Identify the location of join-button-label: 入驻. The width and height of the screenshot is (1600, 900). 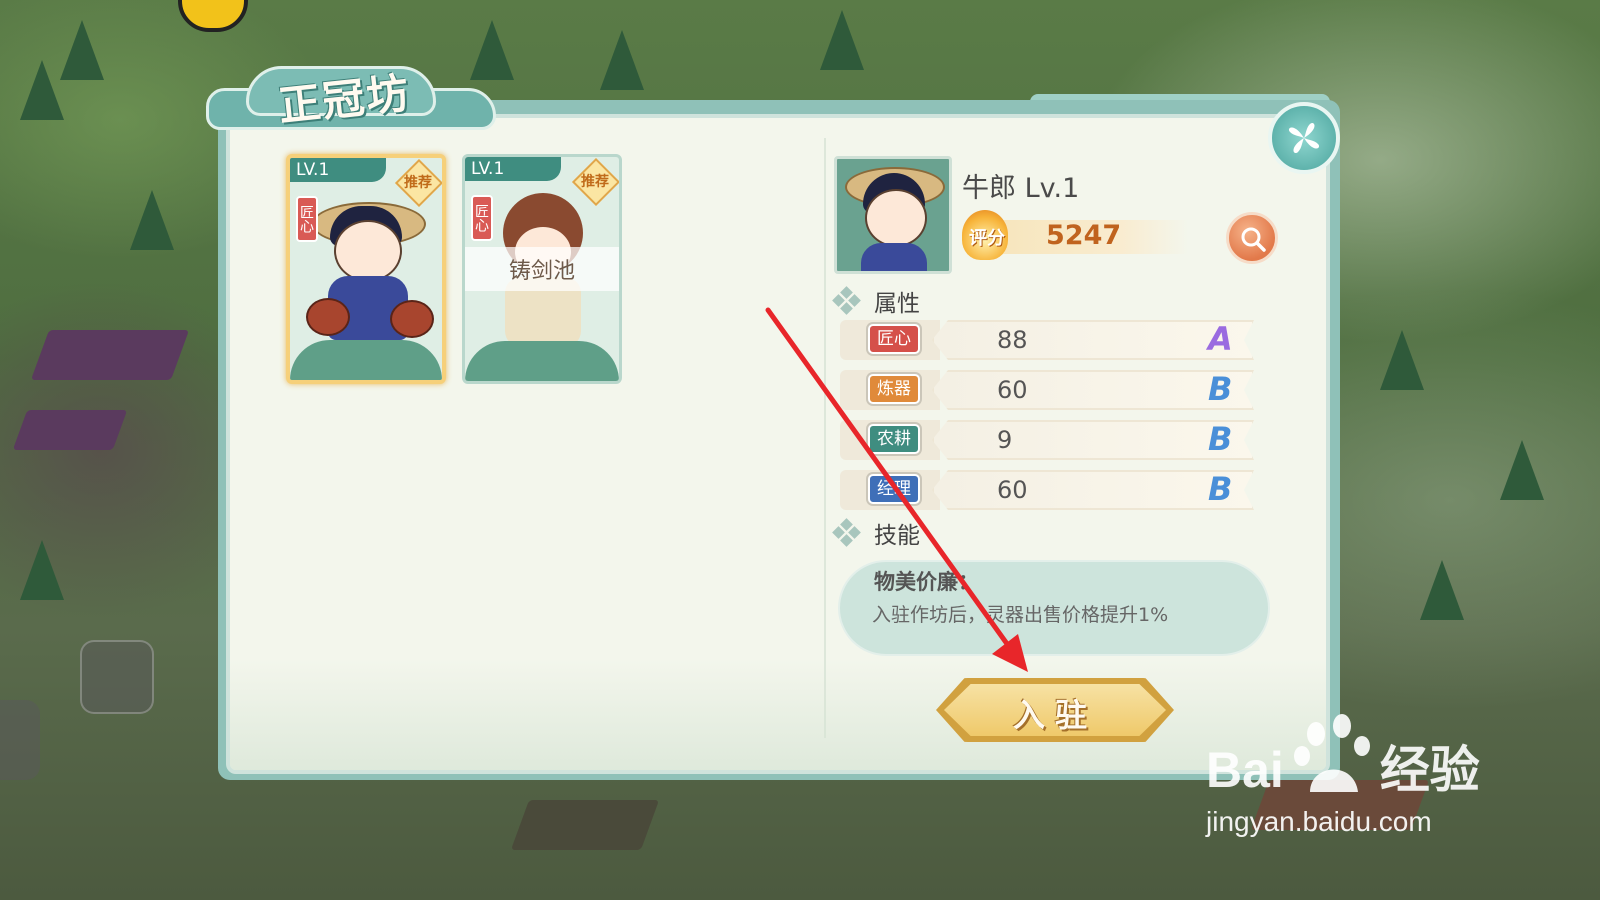
(1054, 715).